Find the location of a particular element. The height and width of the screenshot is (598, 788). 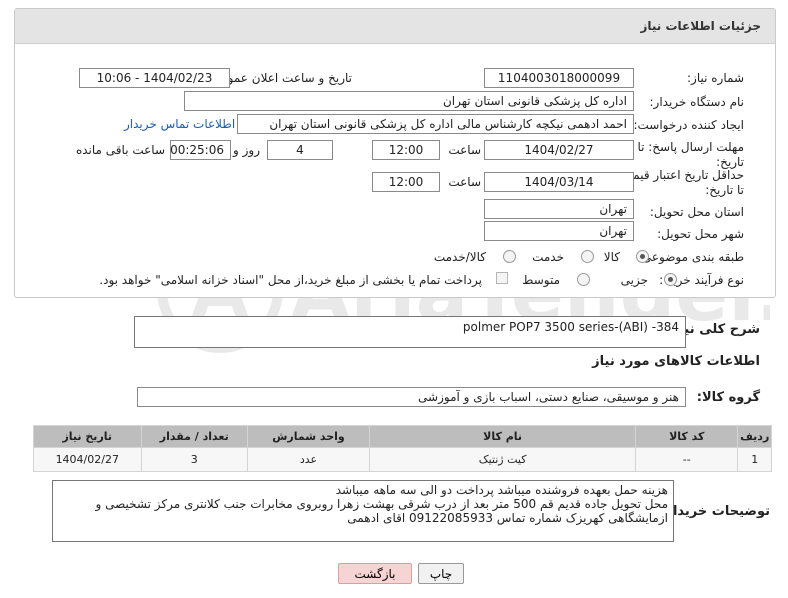

days-label: روز و is located at coordinates (246, 150).